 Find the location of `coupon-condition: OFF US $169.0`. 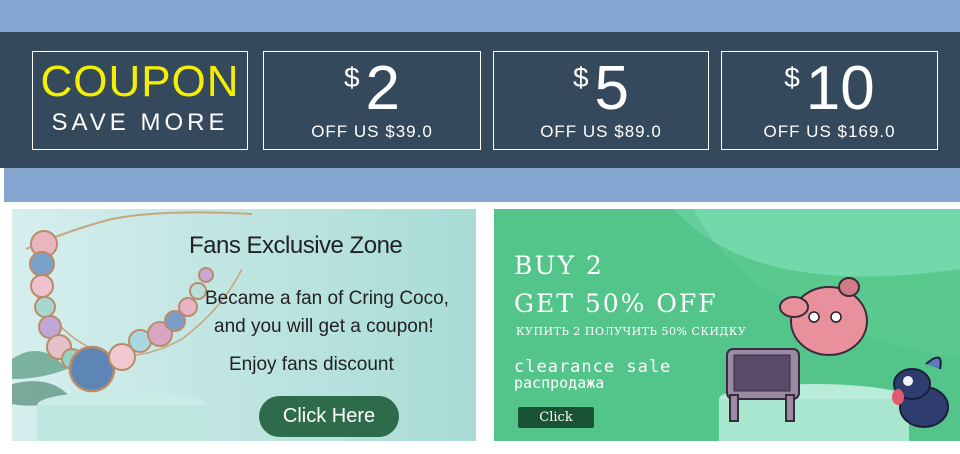

coupon-condition: OFF US $169.0 is located at coordinates (829, 131).